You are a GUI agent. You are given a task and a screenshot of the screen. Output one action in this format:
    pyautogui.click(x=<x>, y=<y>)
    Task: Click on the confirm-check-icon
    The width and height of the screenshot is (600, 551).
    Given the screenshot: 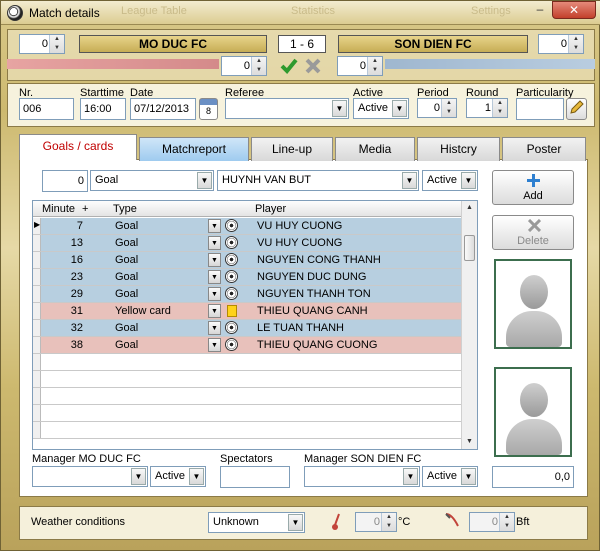 What is the action you would take?
    pyautogui.click(x=289, y=66)
    